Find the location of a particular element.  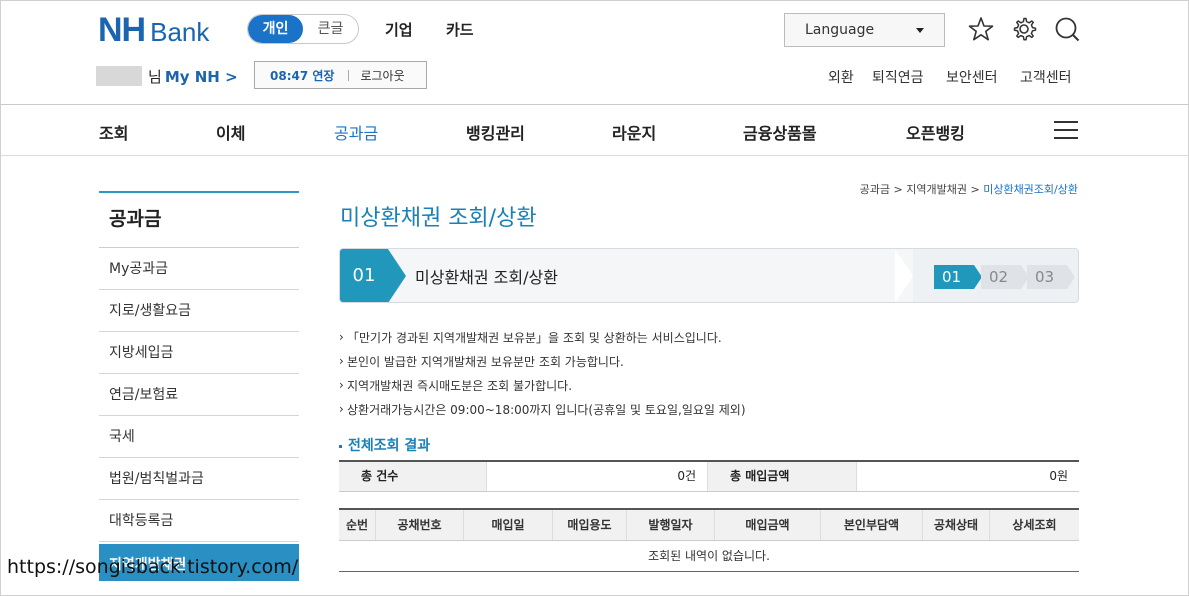

step-pill: 03 is located at coordinates (1051, 277).